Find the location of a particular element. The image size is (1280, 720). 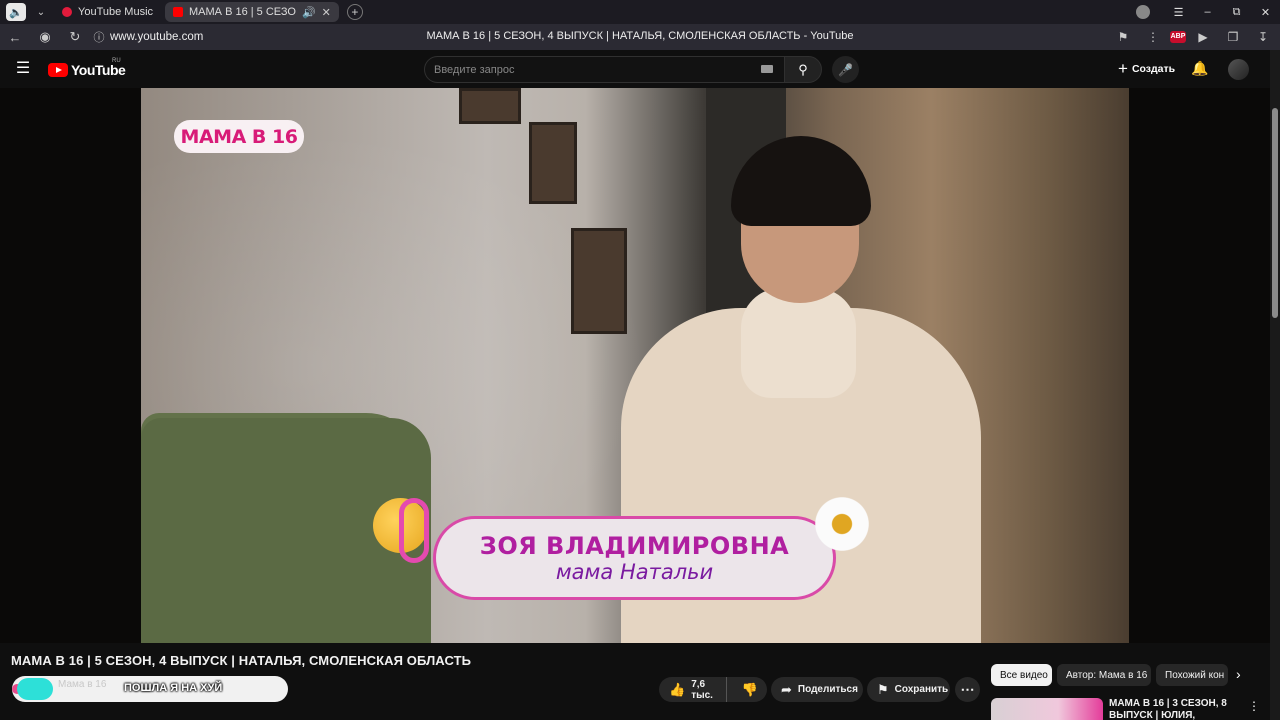

create-button: + Создать is located at coordinates (1146, 69).